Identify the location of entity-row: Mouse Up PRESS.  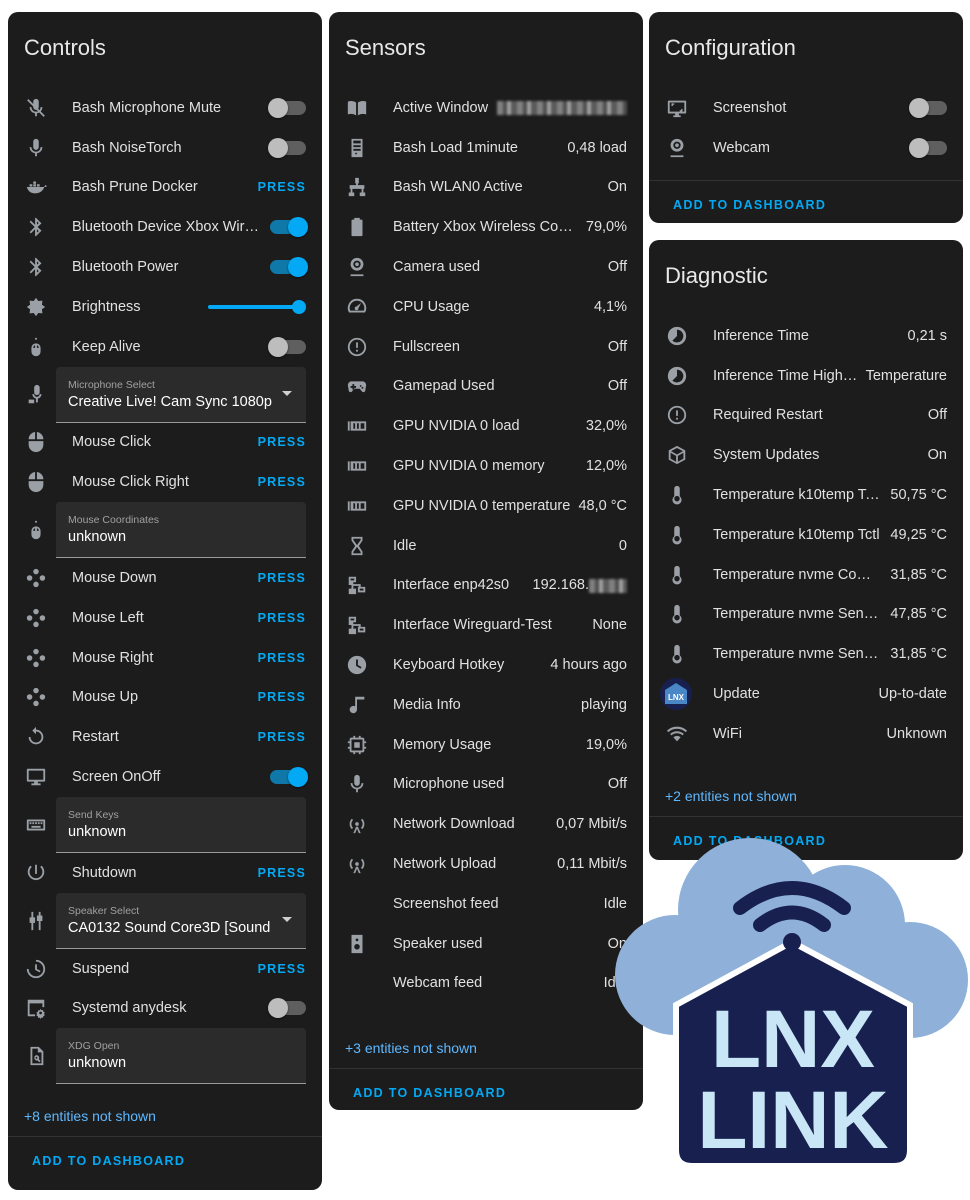
(165, 698).